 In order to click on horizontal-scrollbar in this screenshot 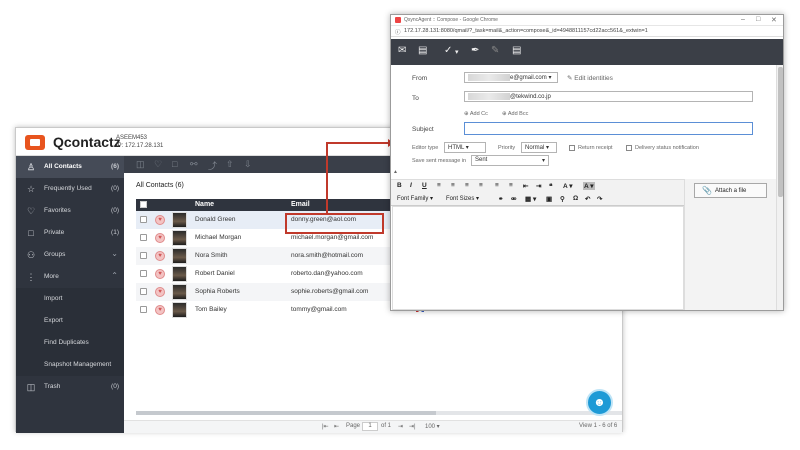, I will do `click(379, 413)`.